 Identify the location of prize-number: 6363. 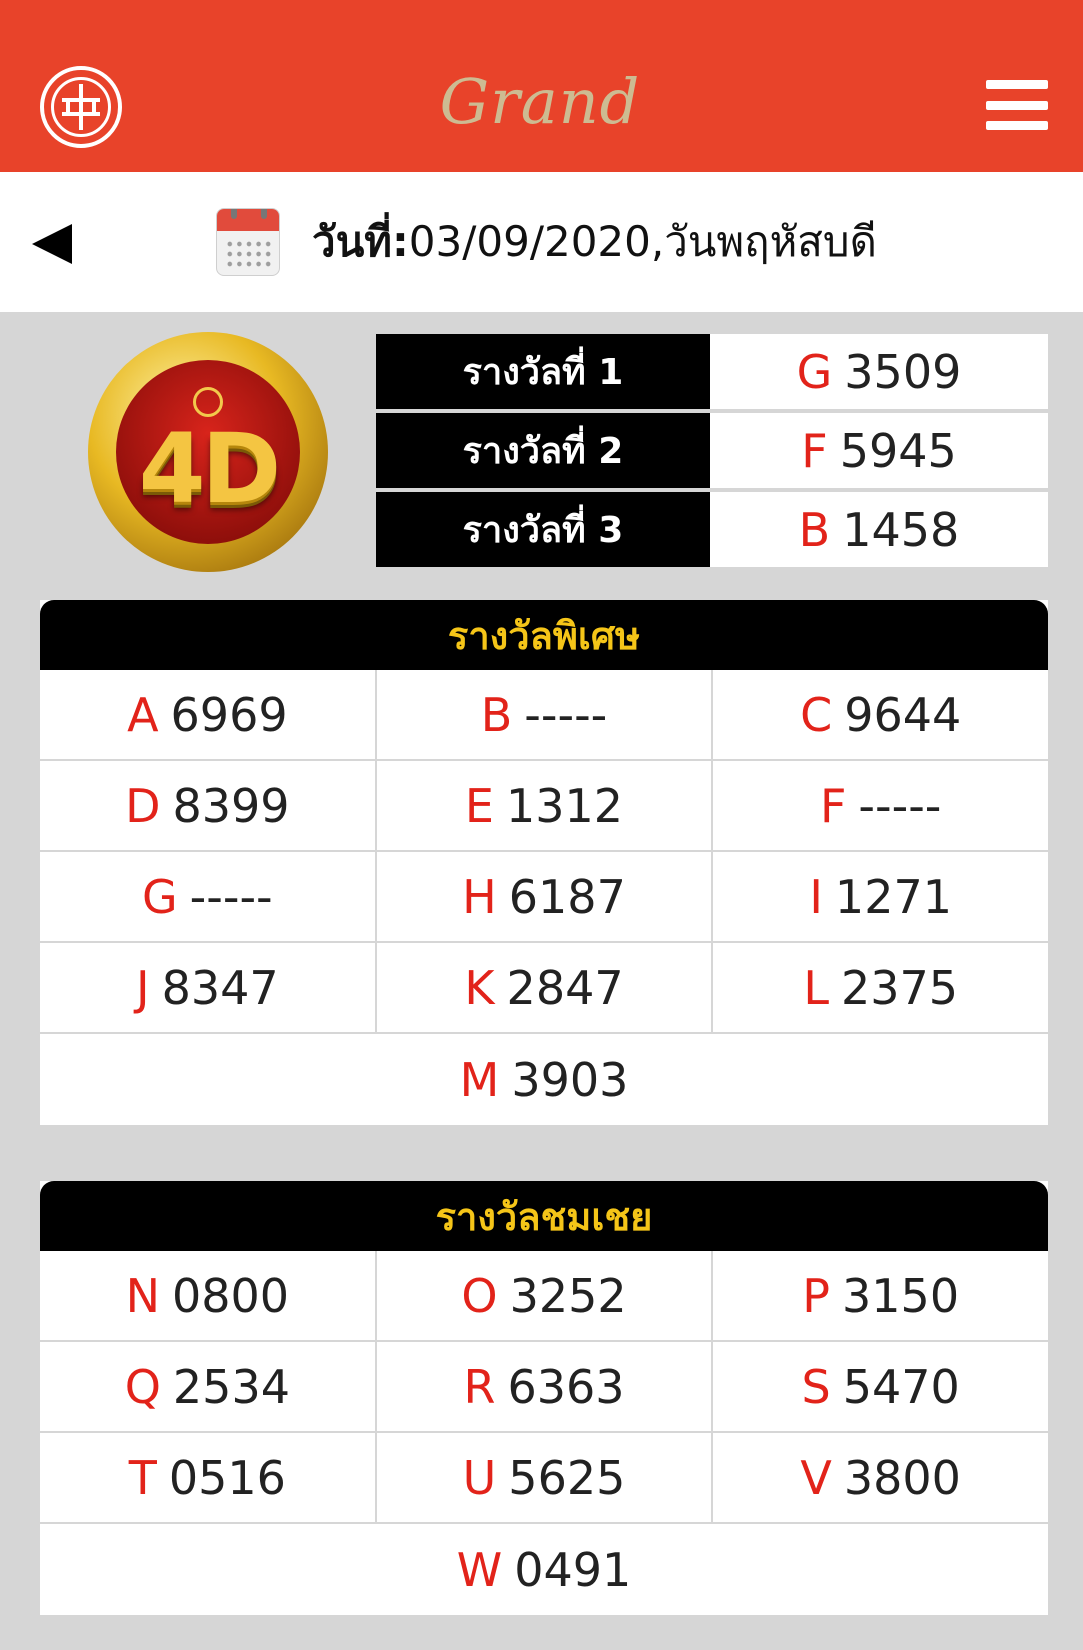
(566, 1386).